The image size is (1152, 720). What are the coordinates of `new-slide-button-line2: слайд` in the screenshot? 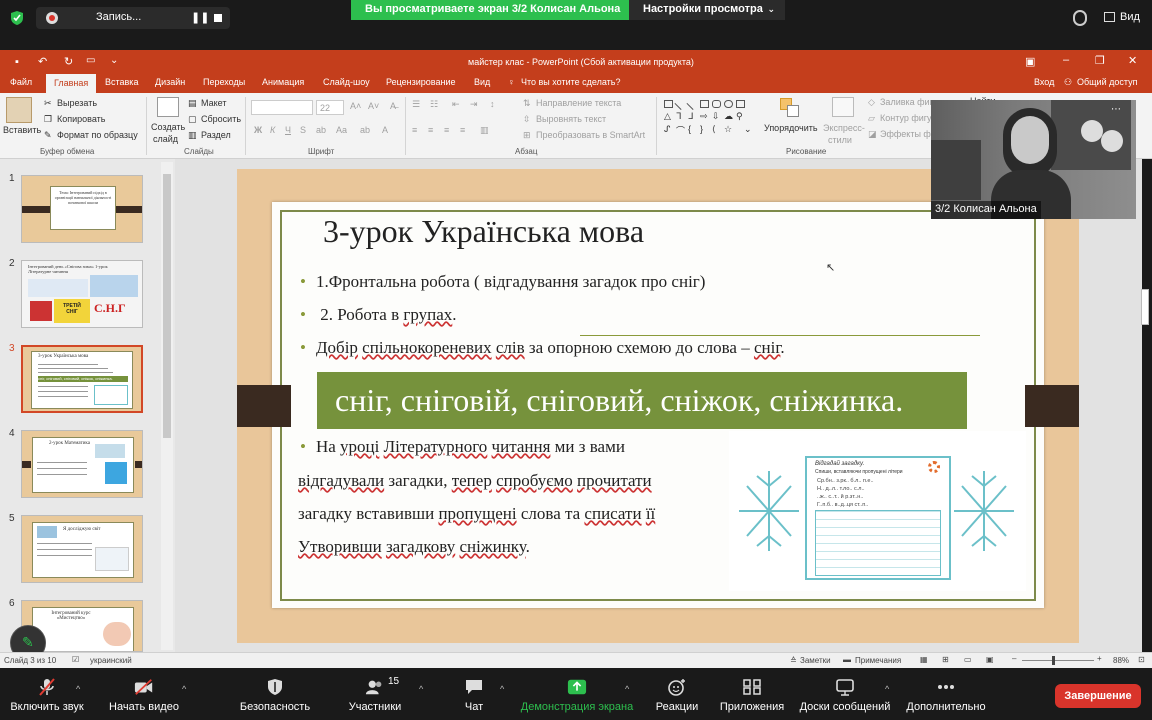 It's located at (165, 139).